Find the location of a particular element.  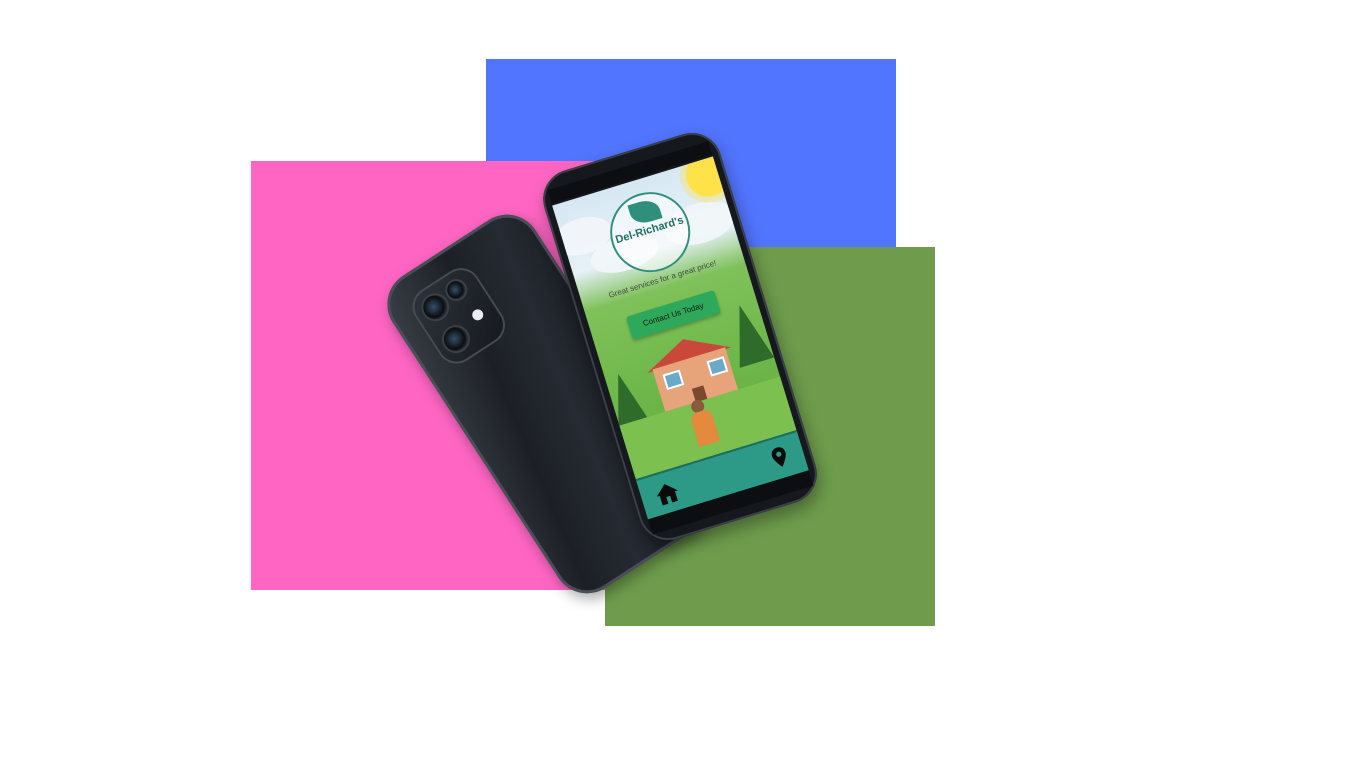

camera-module is located at coordinates (458, 316).